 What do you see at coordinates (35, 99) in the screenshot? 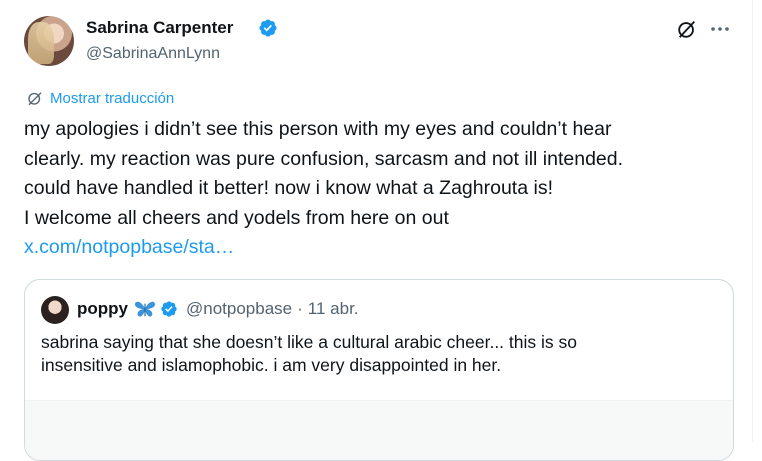
I see `translate-icon` at bounding box center [35, 99].